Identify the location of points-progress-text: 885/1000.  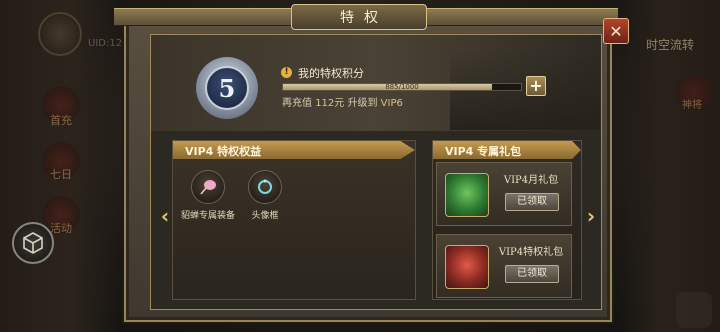
(402, 87).